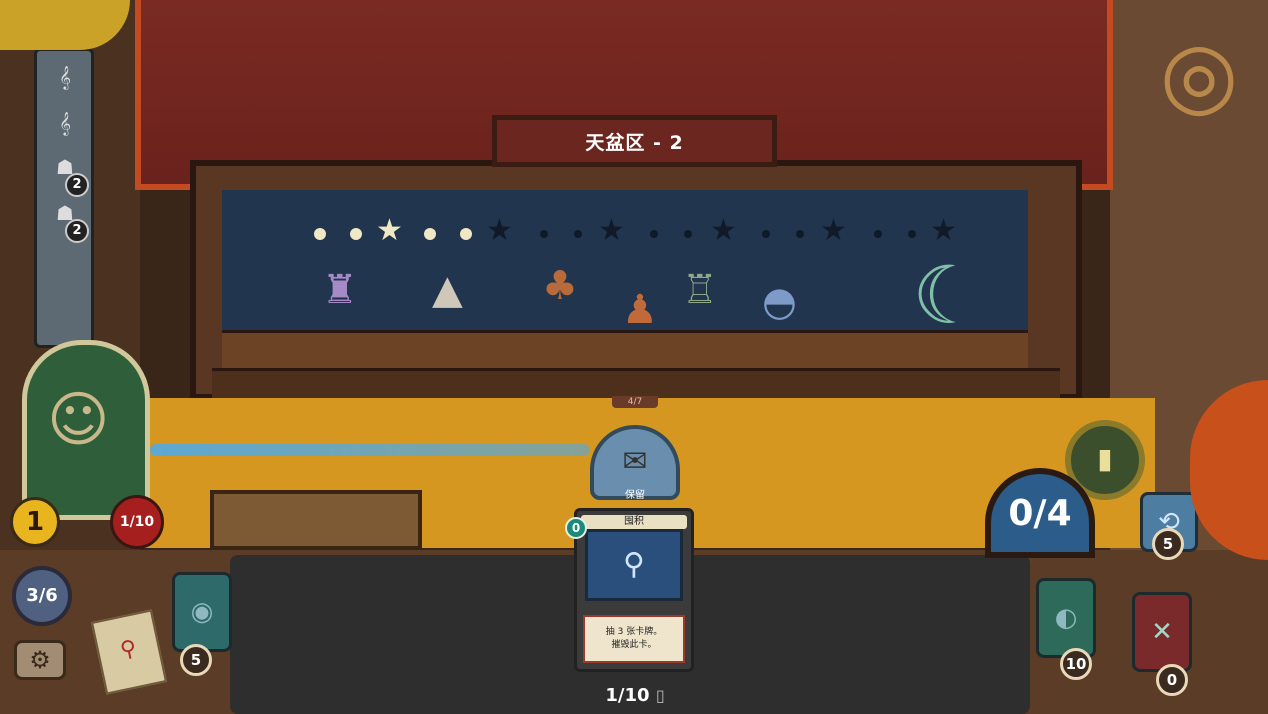 This screenshot has height=714, width=1268. I want to click on lighthouse-prop-icon: ♖, so click(700, 290).